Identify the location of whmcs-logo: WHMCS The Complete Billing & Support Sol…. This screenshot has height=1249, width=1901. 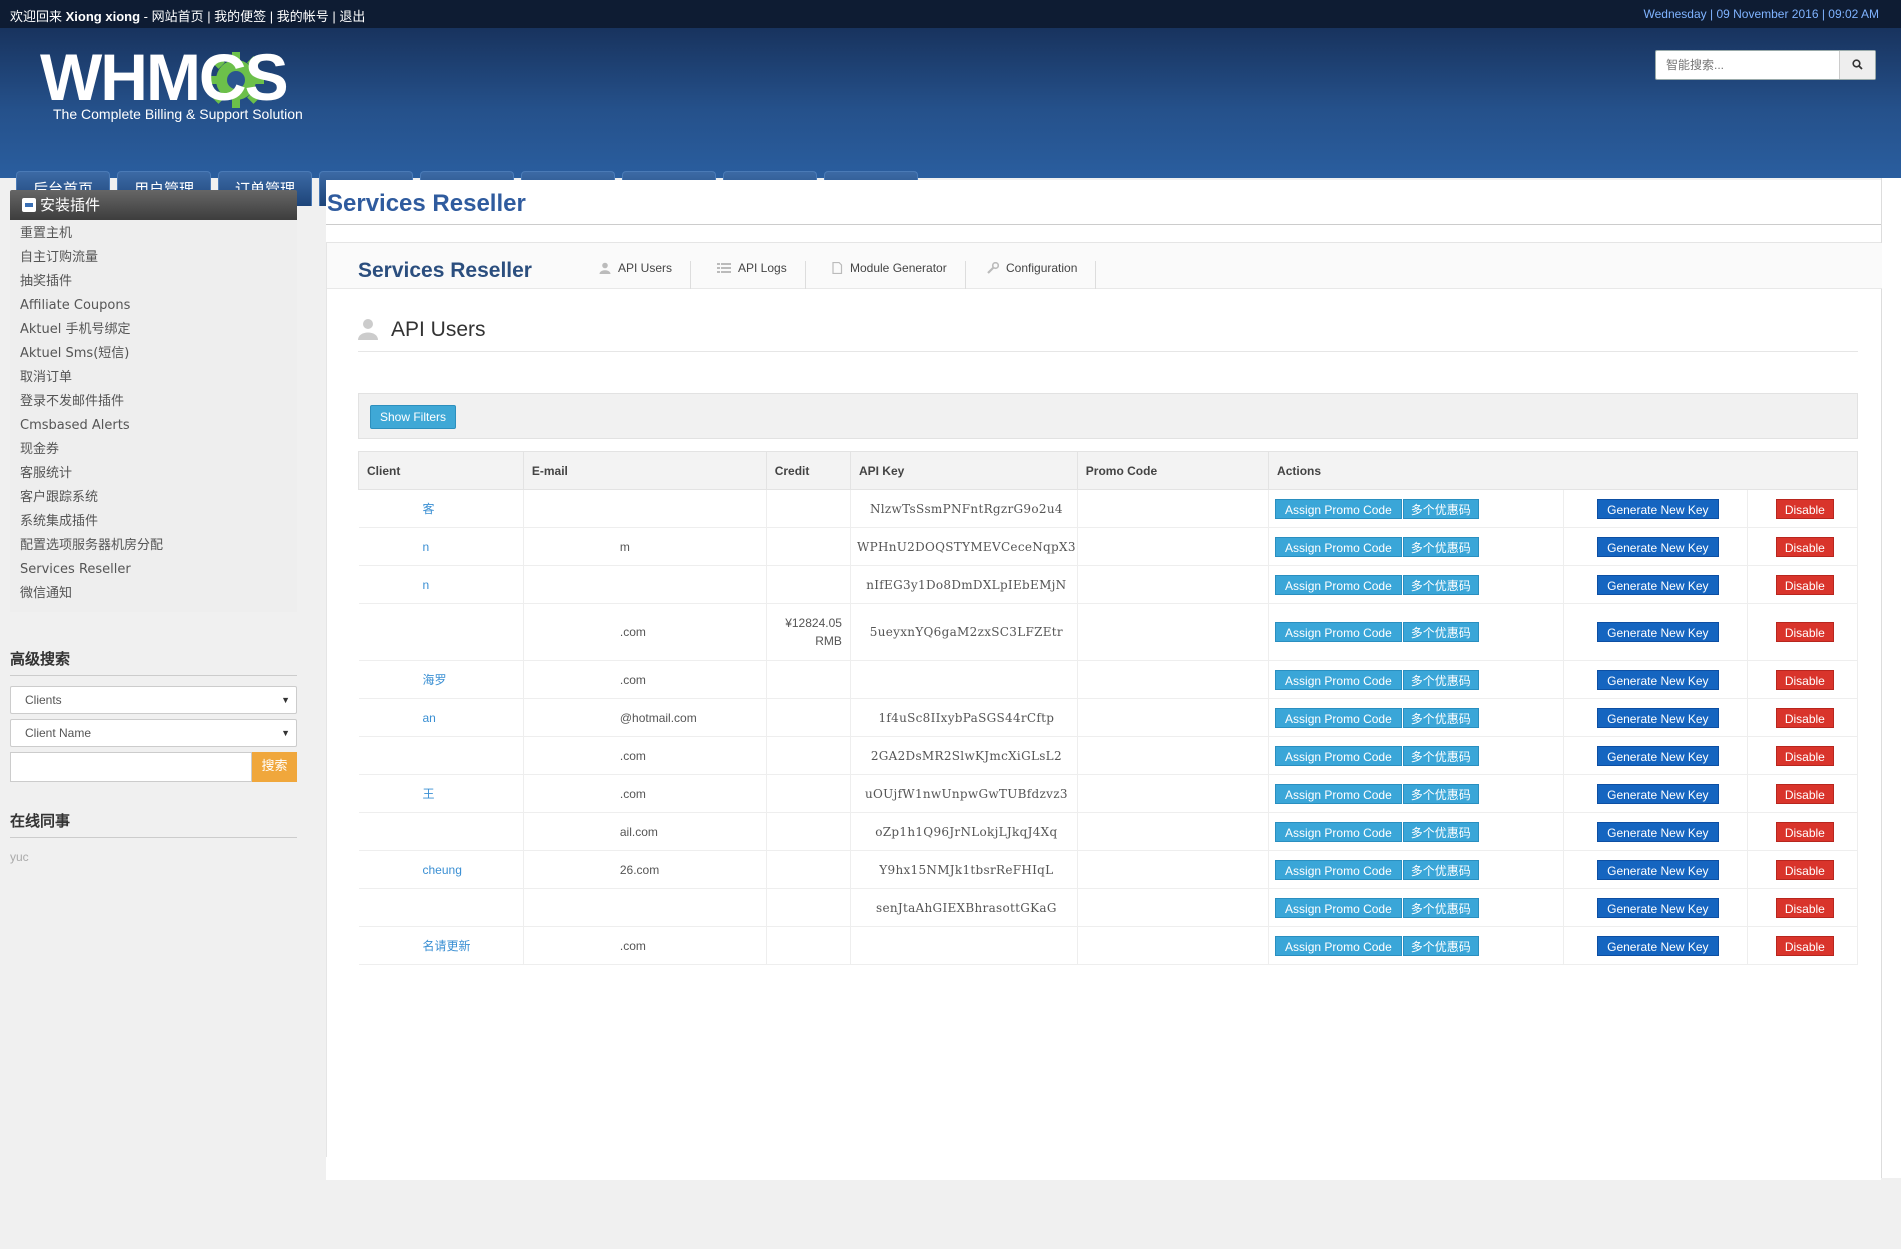
(175, 84).